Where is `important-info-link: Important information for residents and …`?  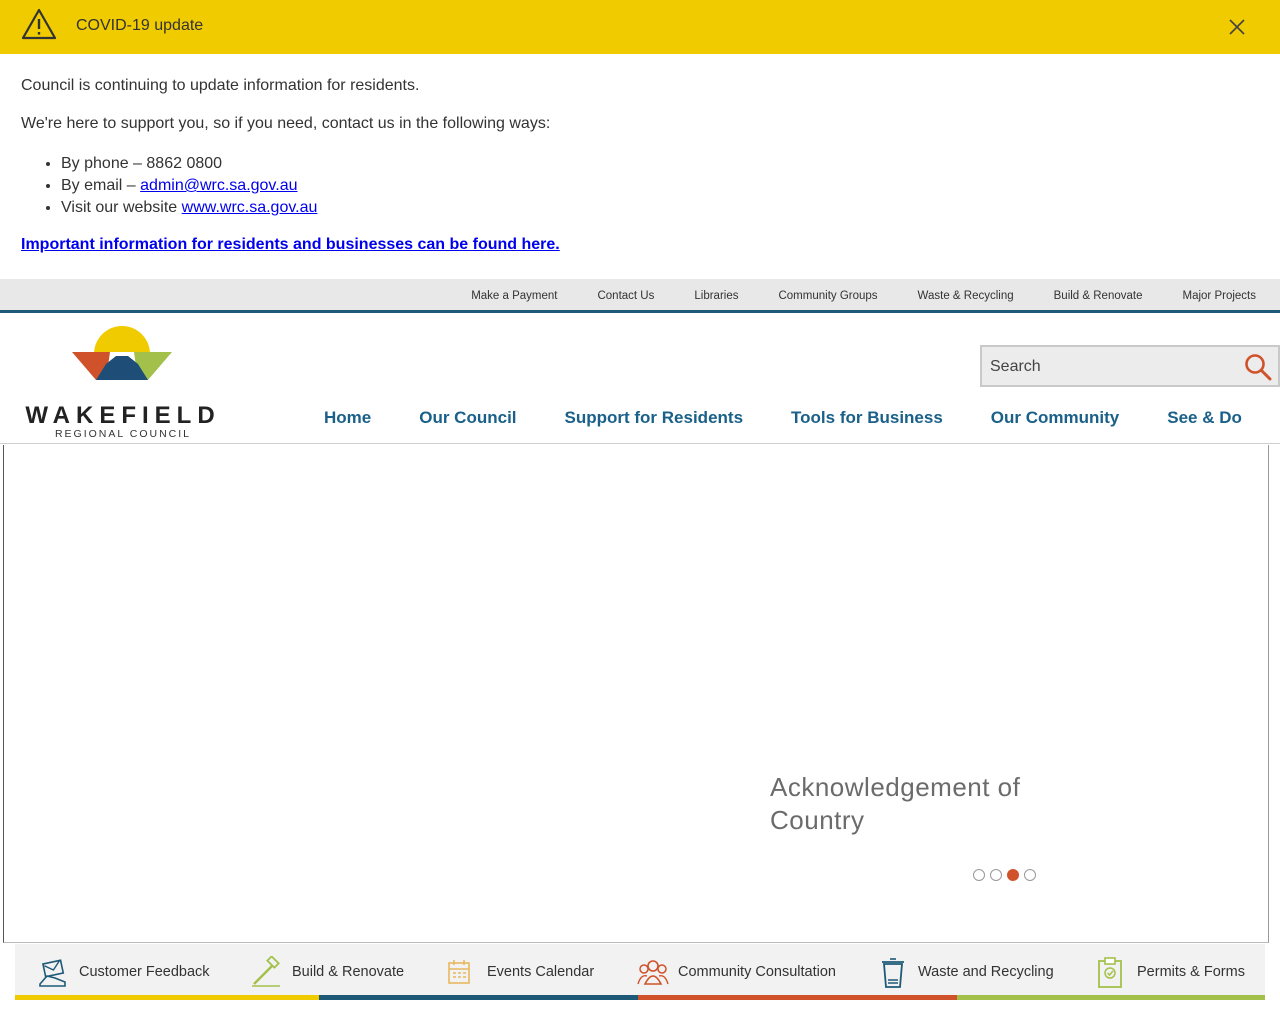
important-info-link: Important information for residents and … is located at coordinates (290, 245).